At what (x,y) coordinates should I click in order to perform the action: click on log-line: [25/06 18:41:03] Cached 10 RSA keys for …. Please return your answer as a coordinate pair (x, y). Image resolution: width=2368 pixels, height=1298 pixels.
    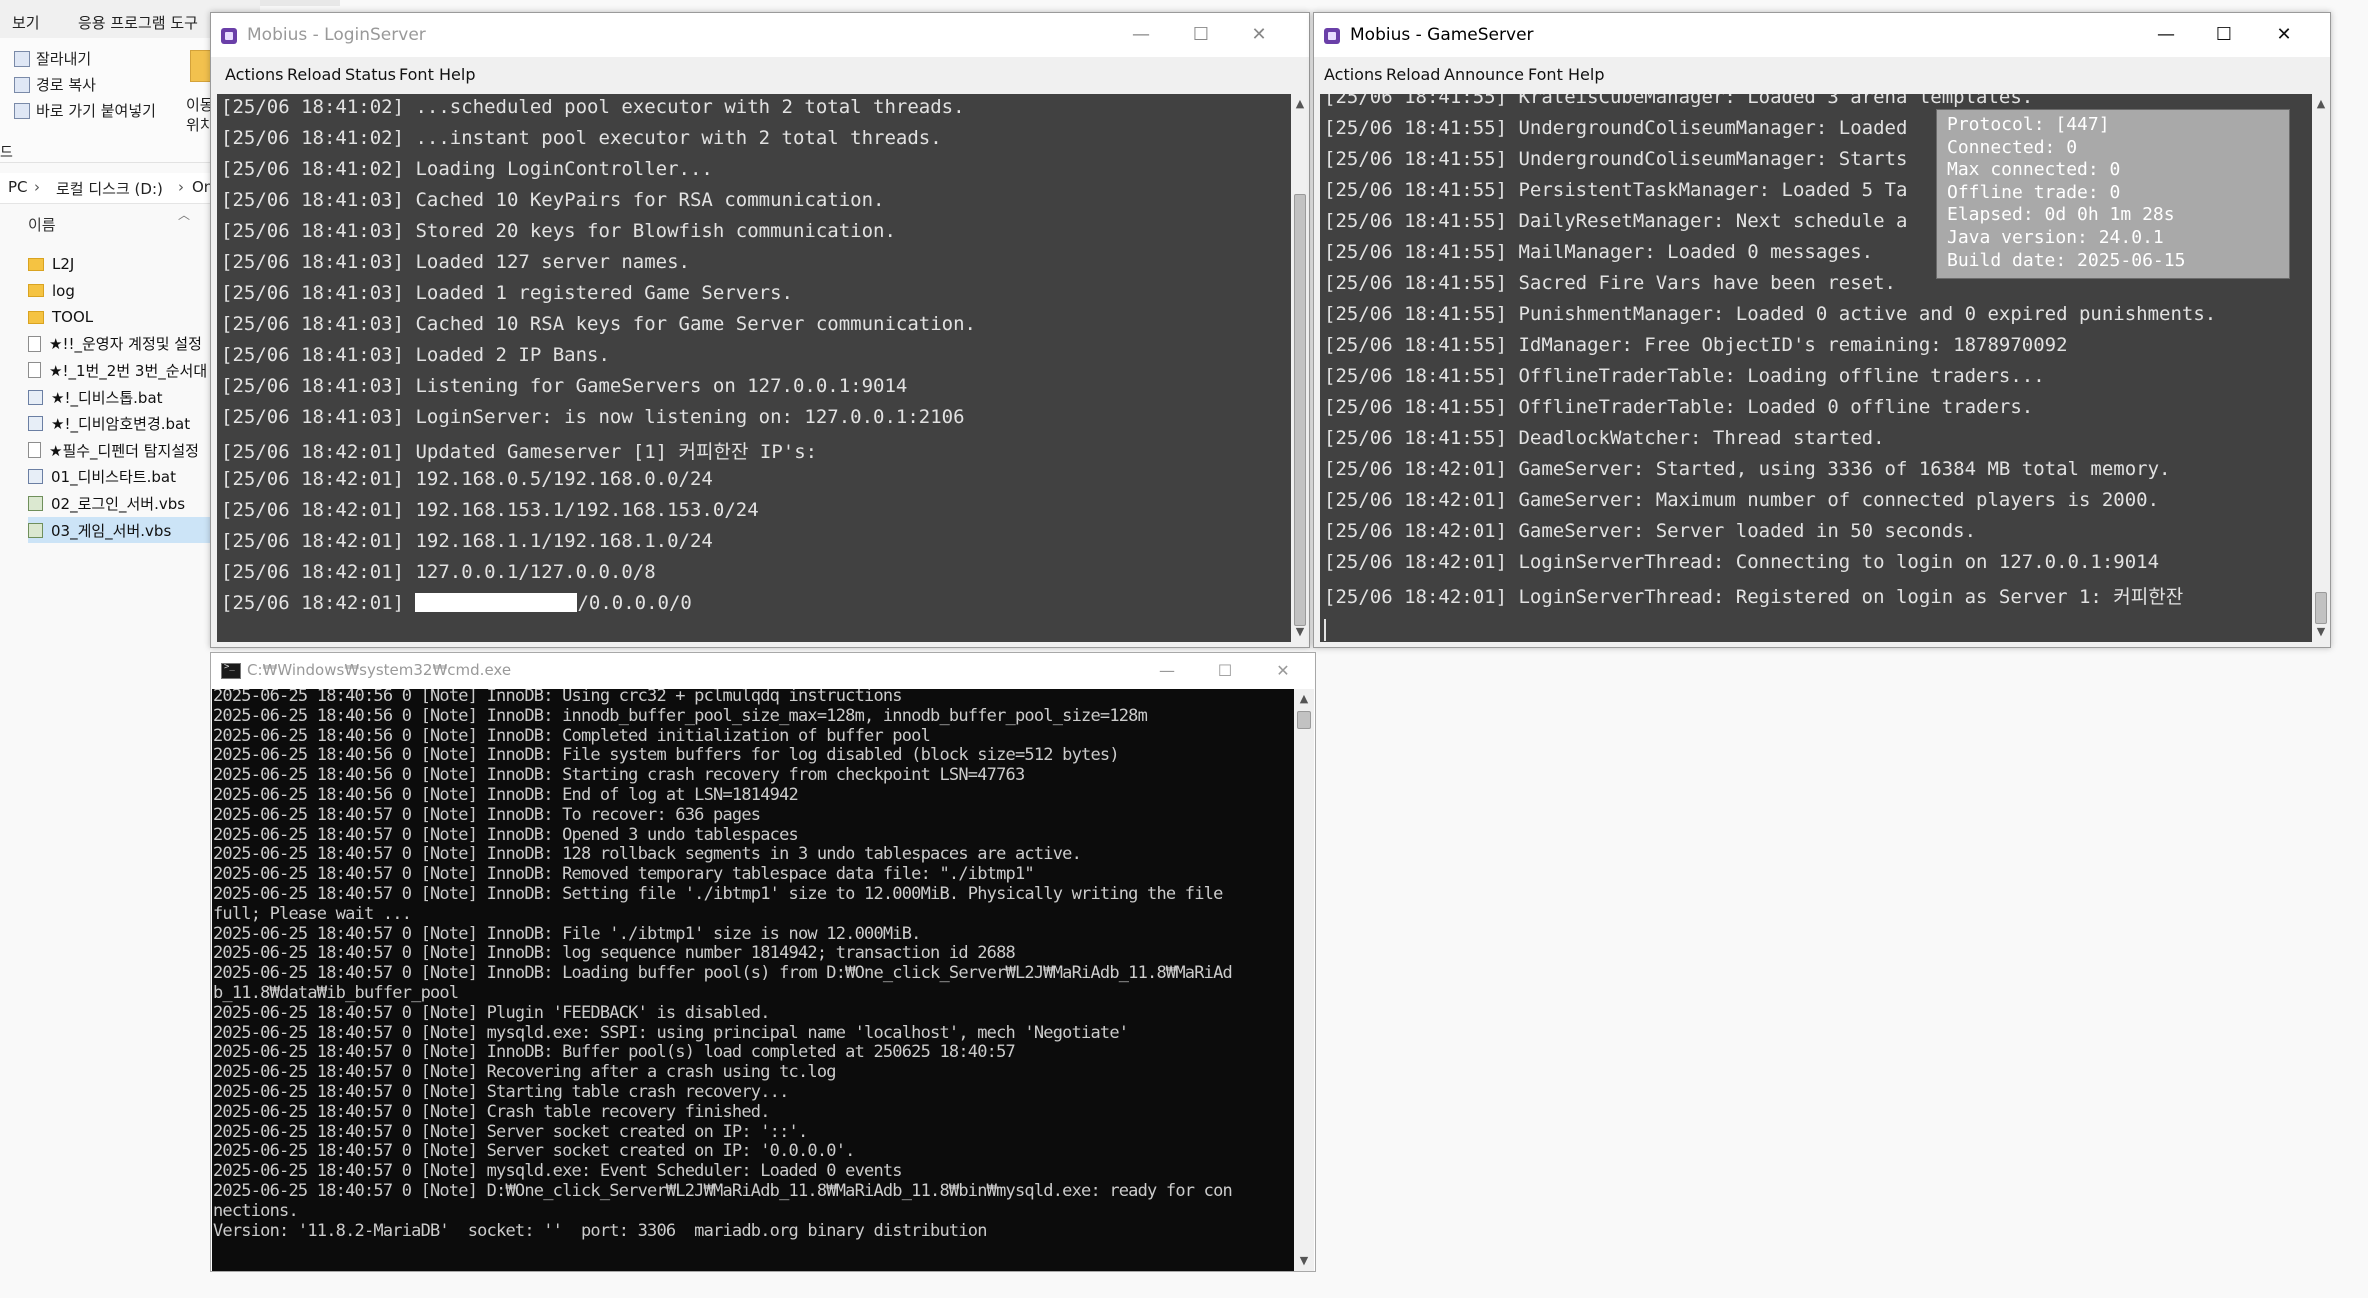
    Looking at the image, I should click on (598, 324).